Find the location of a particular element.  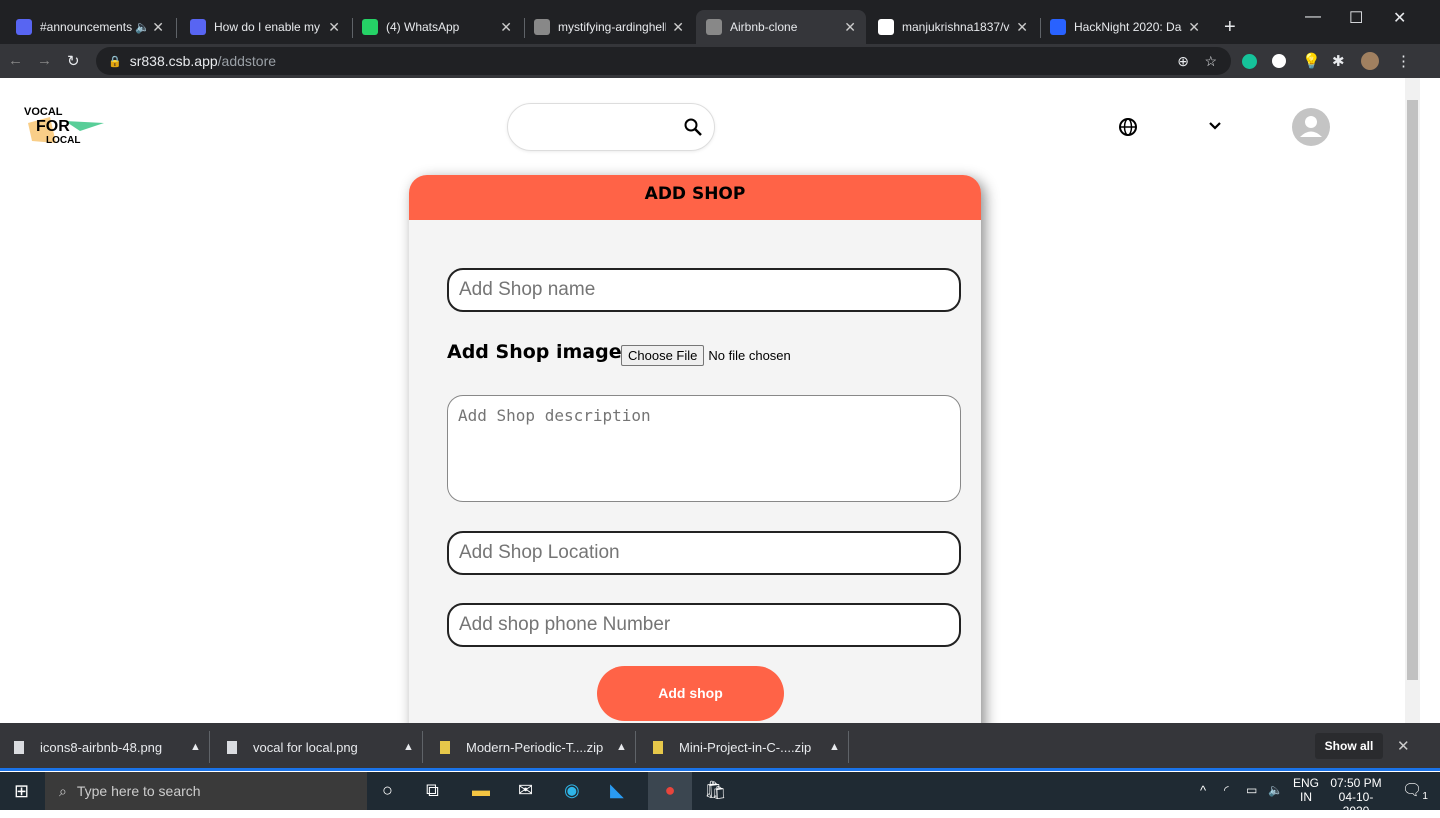

grammarly-icon is located at coordinates (1249, 61).